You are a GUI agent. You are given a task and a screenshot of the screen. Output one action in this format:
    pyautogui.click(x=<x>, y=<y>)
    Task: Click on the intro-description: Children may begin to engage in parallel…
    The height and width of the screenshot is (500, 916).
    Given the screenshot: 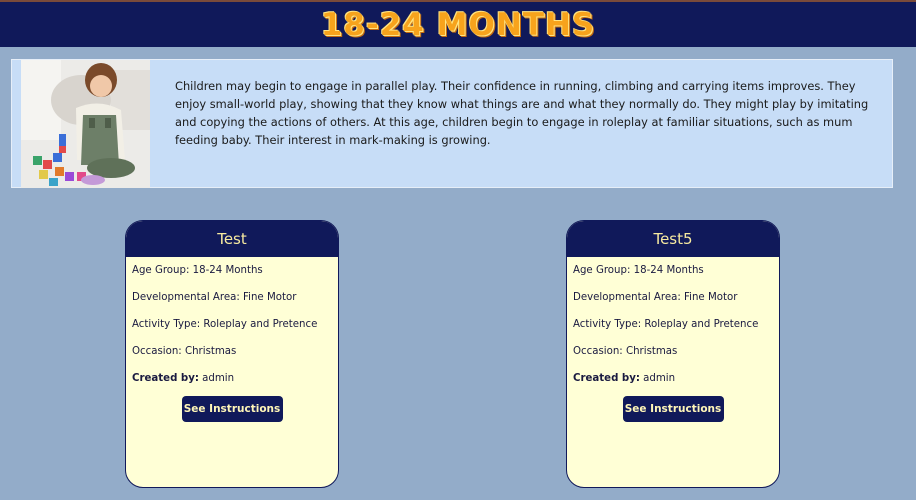 What is the action you would take?
    pyautogui.click(x=522, y=113)
    